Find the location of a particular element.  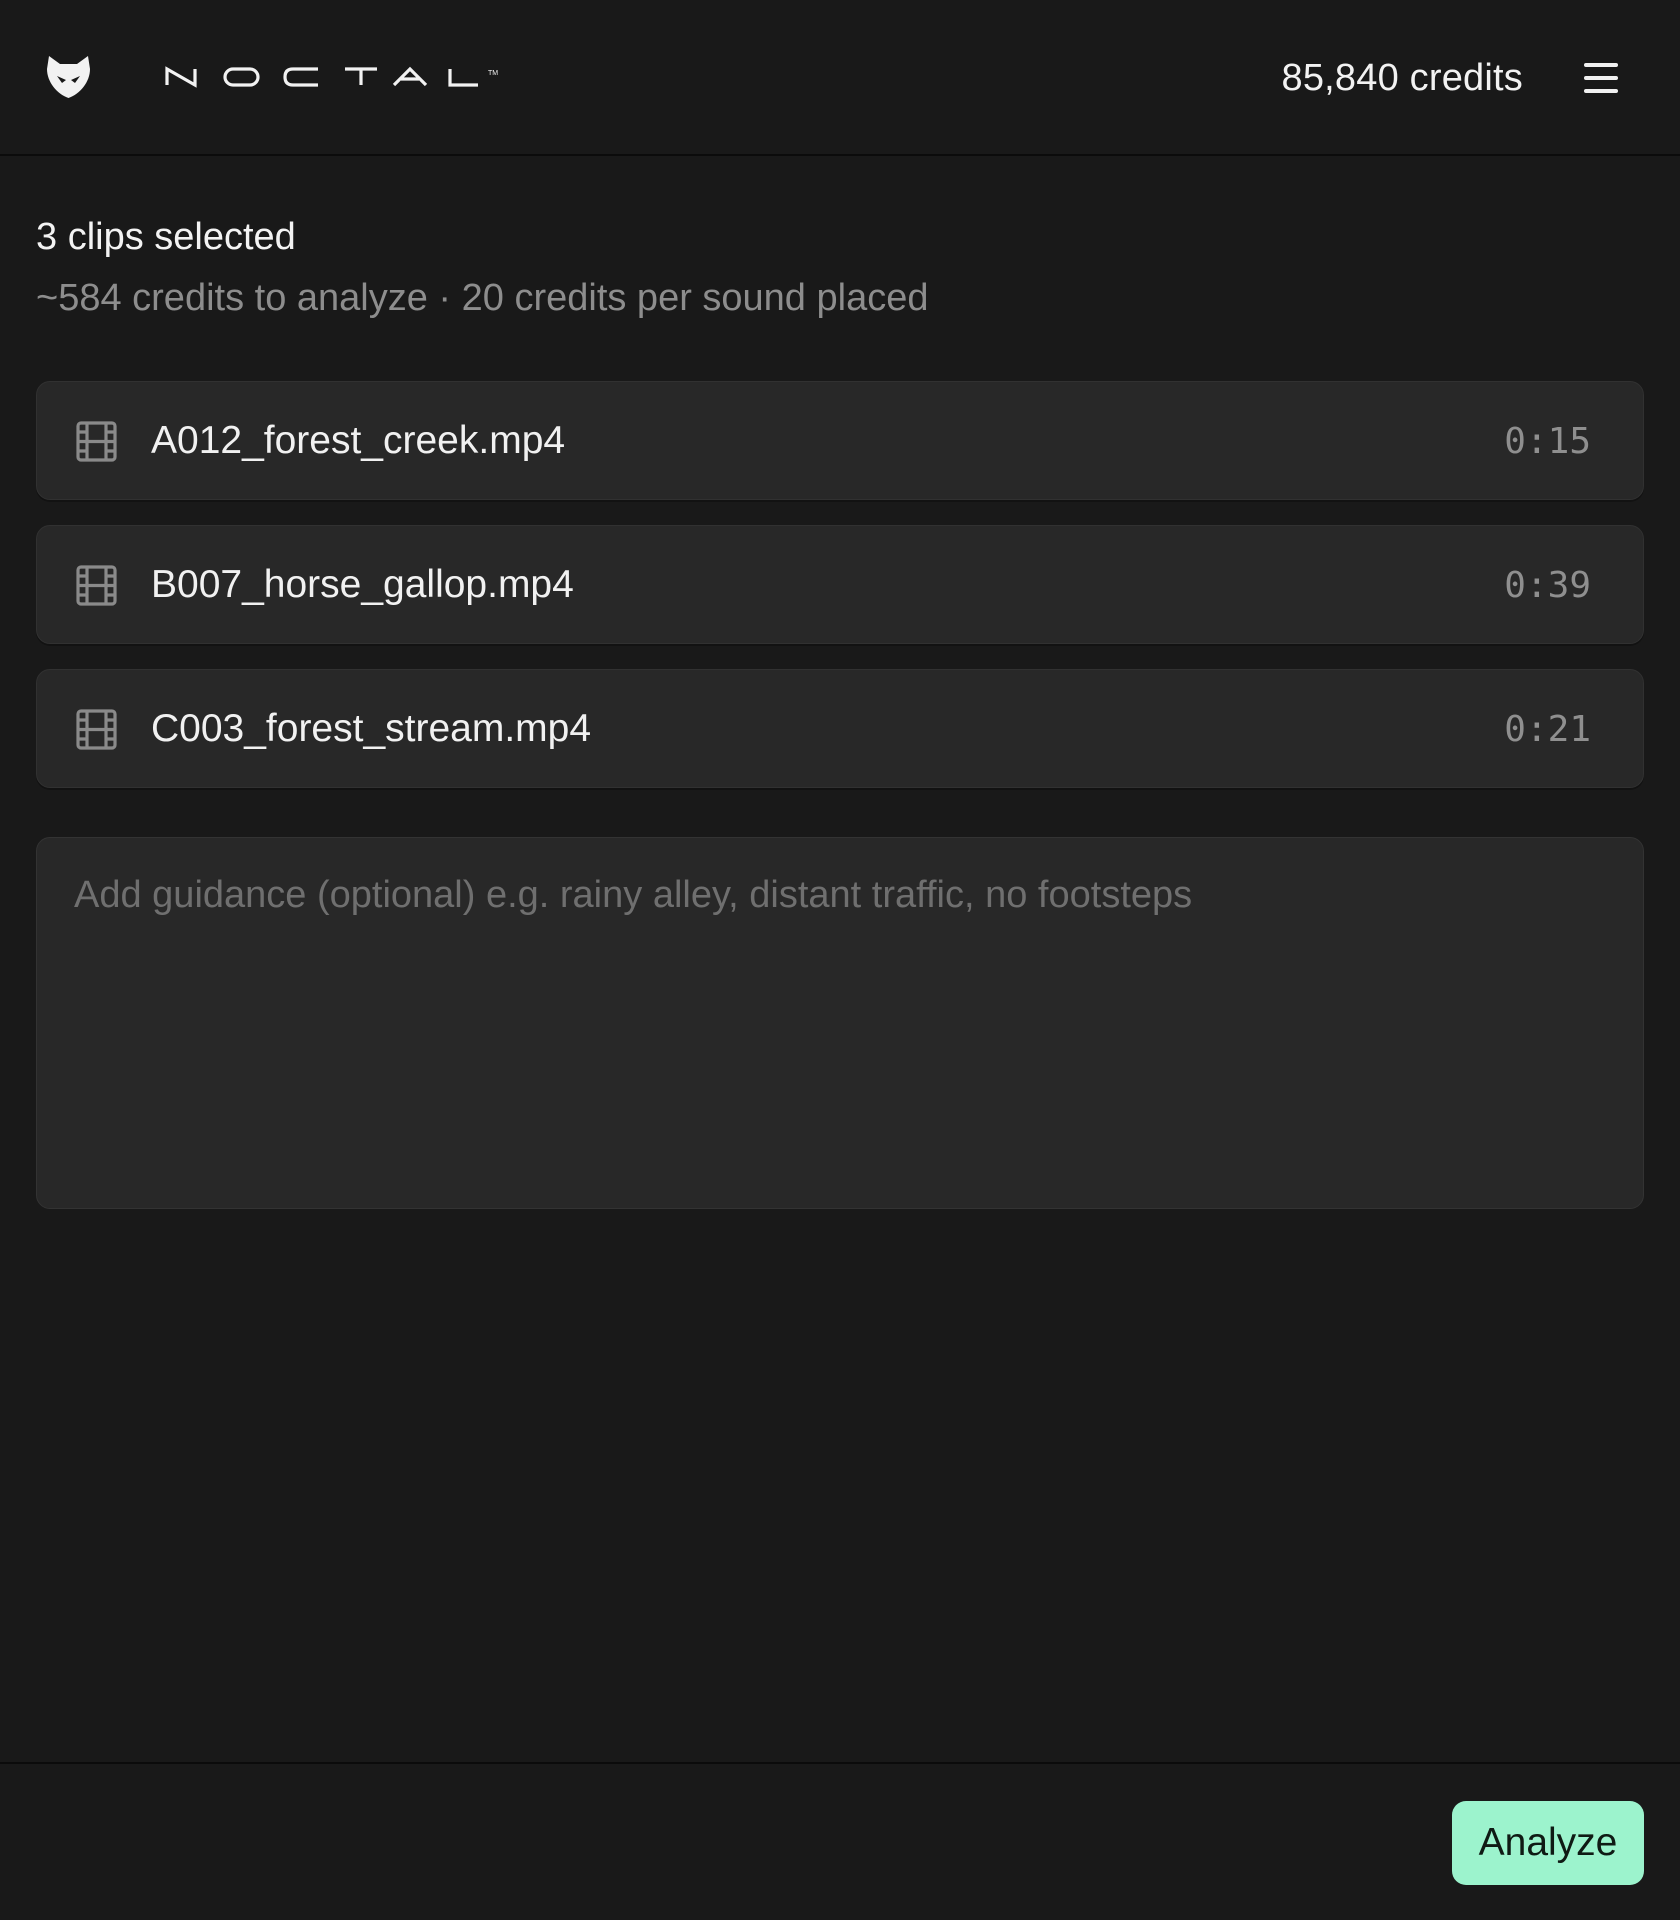

clip-duration: 0:39 is located at coordinates (1547, 585).